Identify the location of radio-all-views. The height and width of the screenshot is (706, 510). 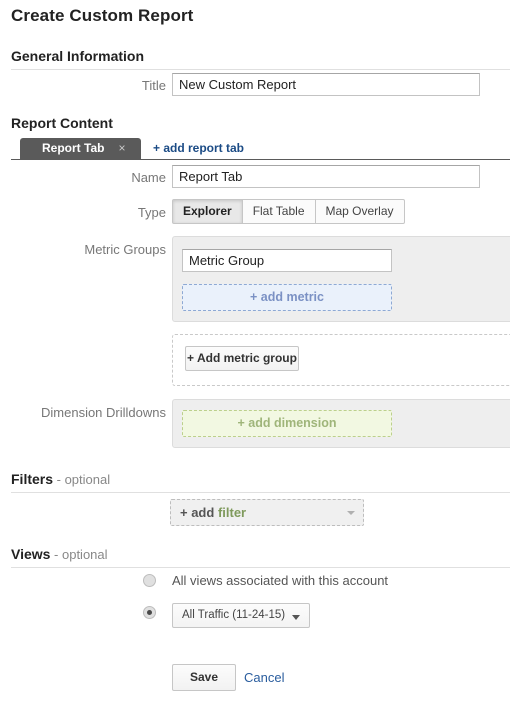
(149, 580).